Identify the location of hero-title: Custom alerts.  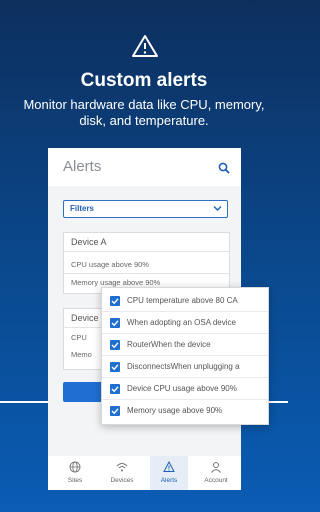
(144, 80).